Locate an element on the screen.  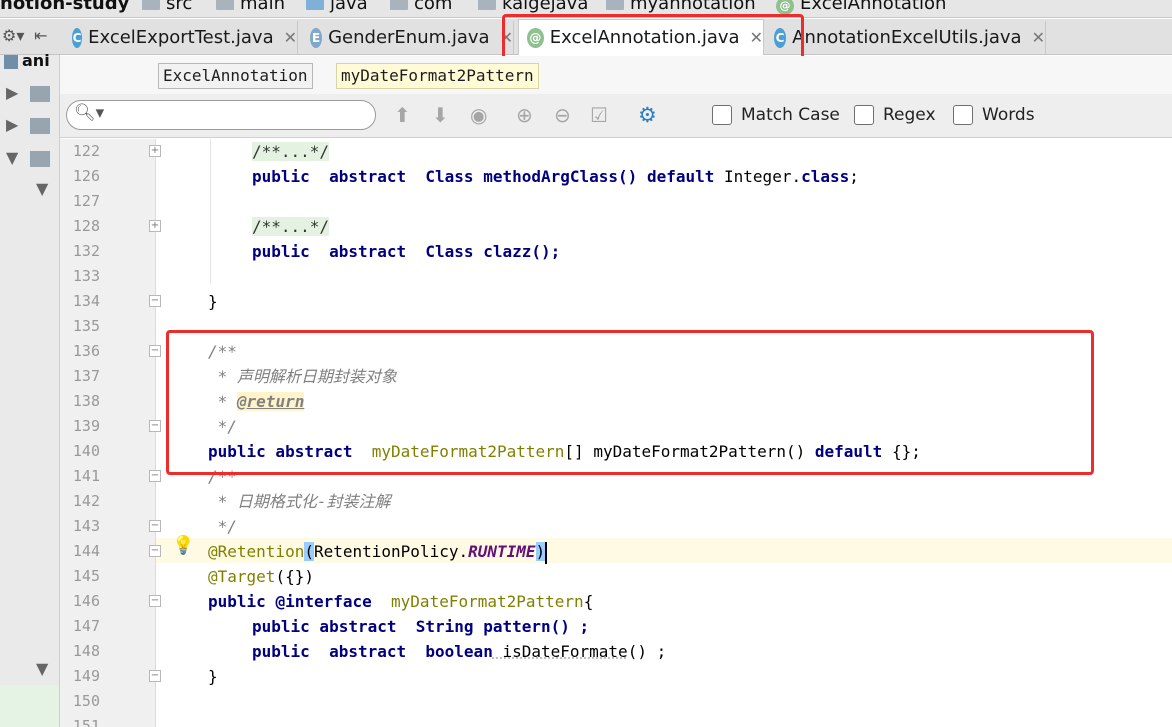
tab-annotation-excel-utils: C AnnotationExcelUtils.java ✕ is located at coordinates (906, 37).